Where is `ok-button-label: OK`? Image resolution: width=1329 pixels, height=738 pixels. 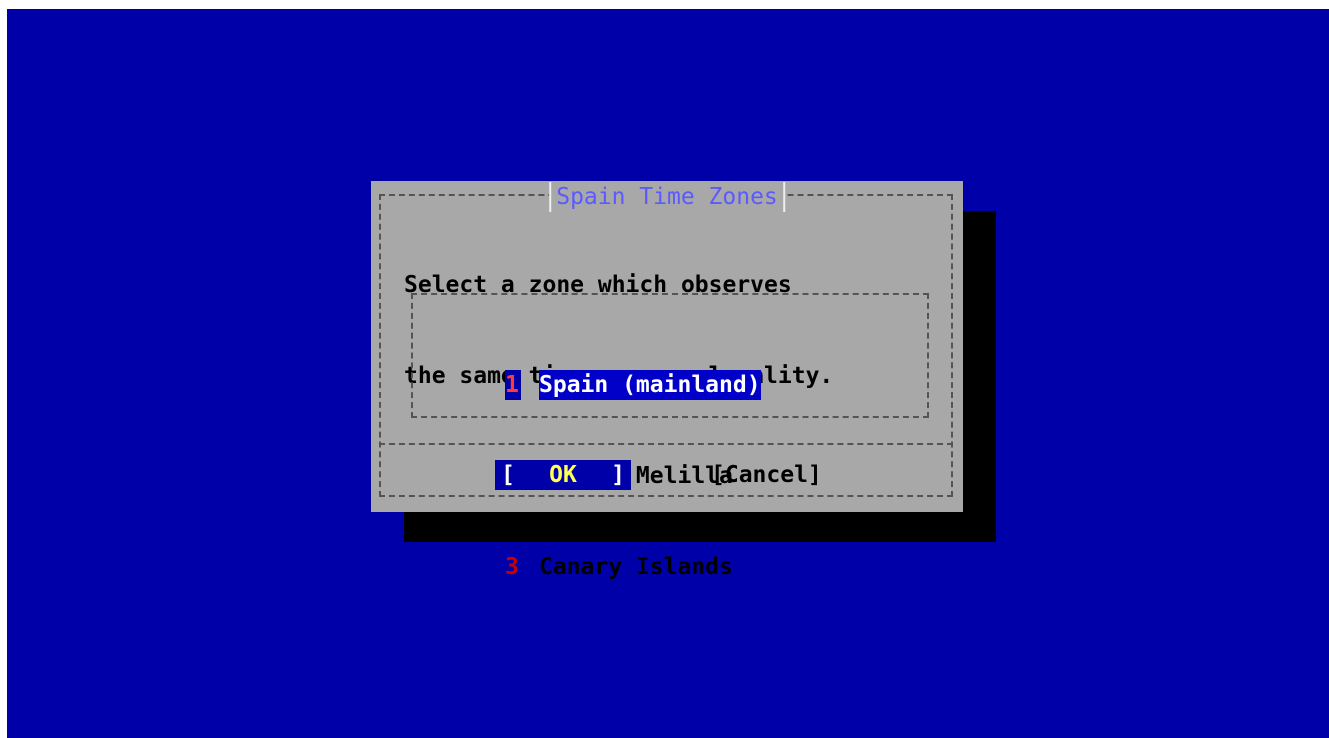 ok-button-label: OK is located at coordinates (563, 475).